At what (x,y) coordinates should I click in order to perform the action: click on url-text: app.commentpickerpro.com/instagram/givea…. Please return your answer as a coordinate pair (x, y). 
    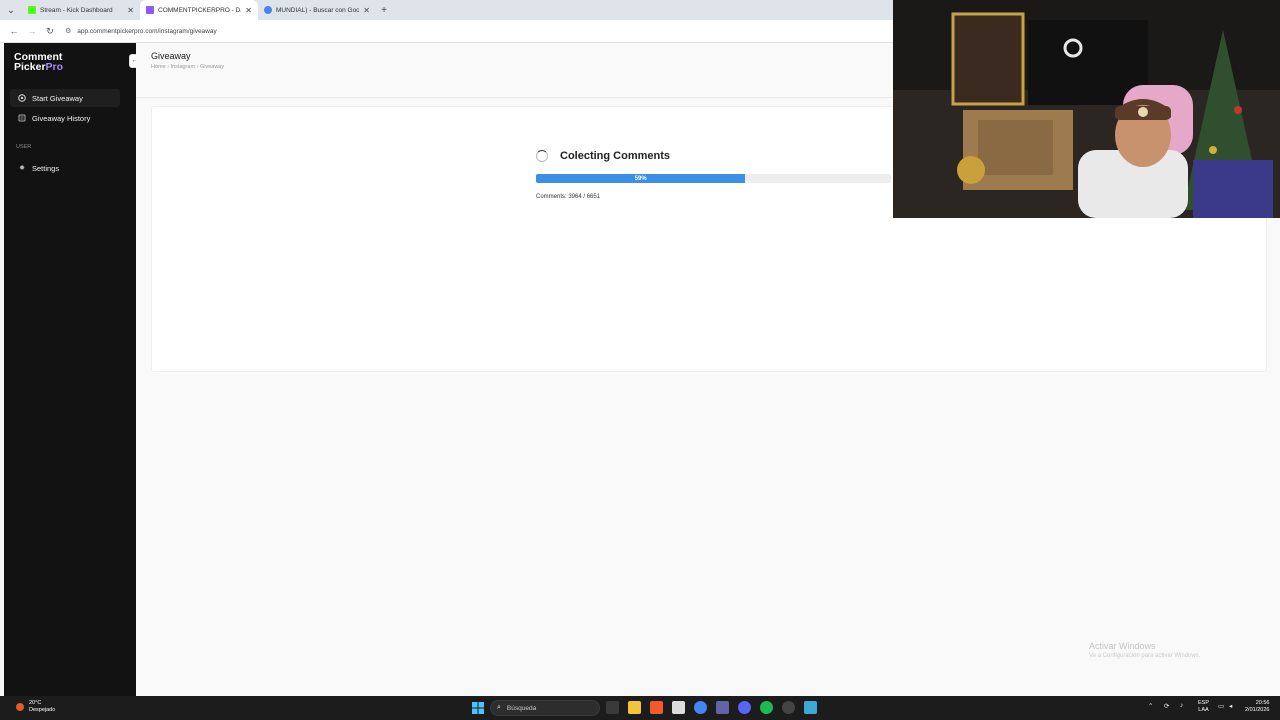
    Looking at the image, I should click on (147, 31).